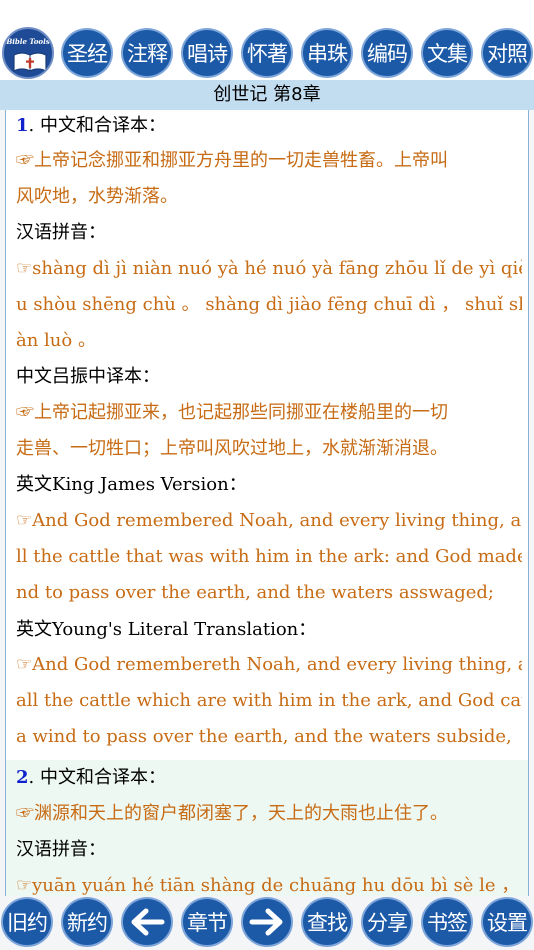  I want to click on settings-button: 设置, so click(507, 922).